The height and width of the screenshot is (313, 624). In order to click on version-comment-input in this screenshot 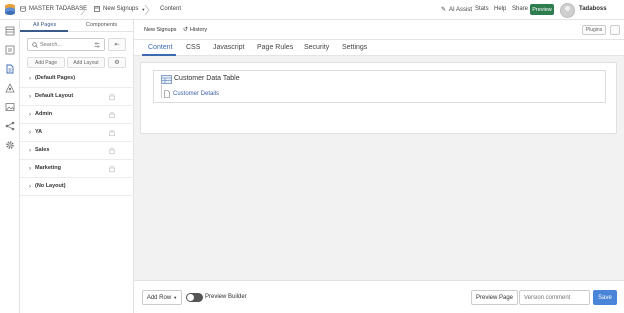, I will do `click(554, 297)`.